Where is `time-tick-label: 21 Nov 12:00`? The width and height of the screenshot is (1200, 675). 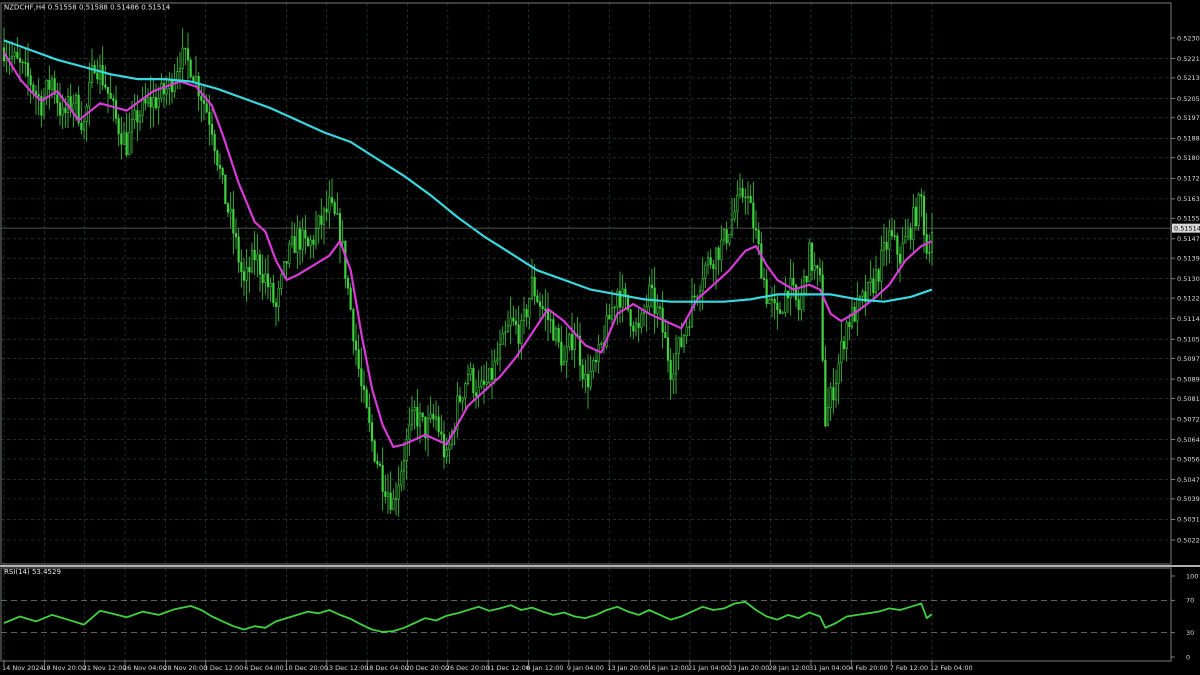
time-tick-label: 21 Nov 12:00 is located at coordinates (105, 668).